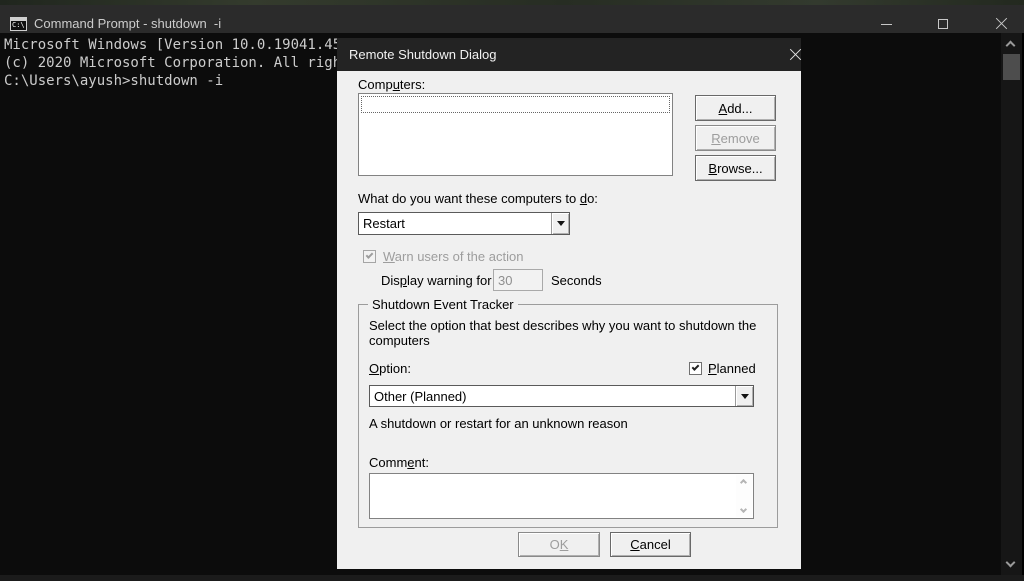  What do you see at coordinates (464, 223) in the screenshot?
I see `action-combobox: Restart` at bounding box center [464, 223].